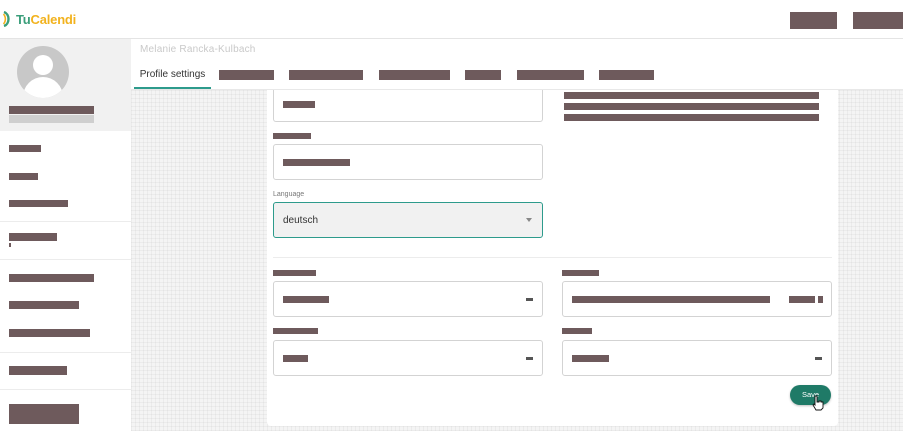  What do you see at coordinates (580, 273) in the screenshot?
I see `field-4-label` at bounding box center [580, 273].